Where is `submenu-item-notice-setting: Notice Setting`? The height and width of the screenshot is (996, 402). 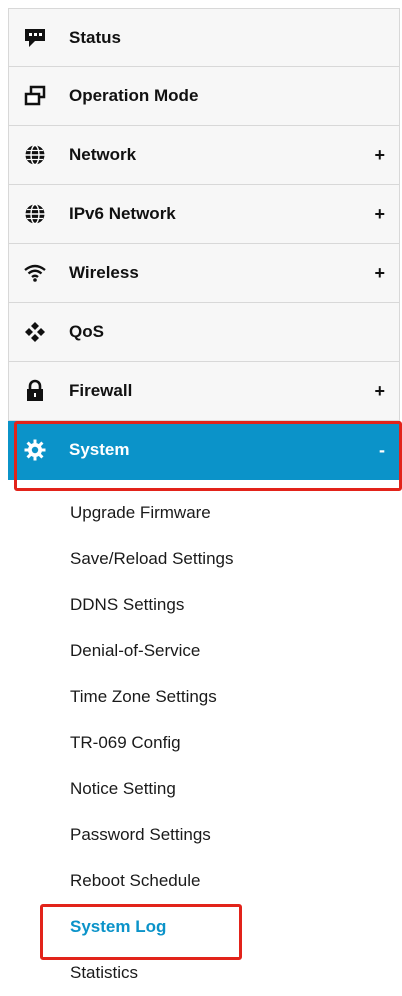
submenu-item-notice-setting: Notice Setting is located at coordinates (204, 789).